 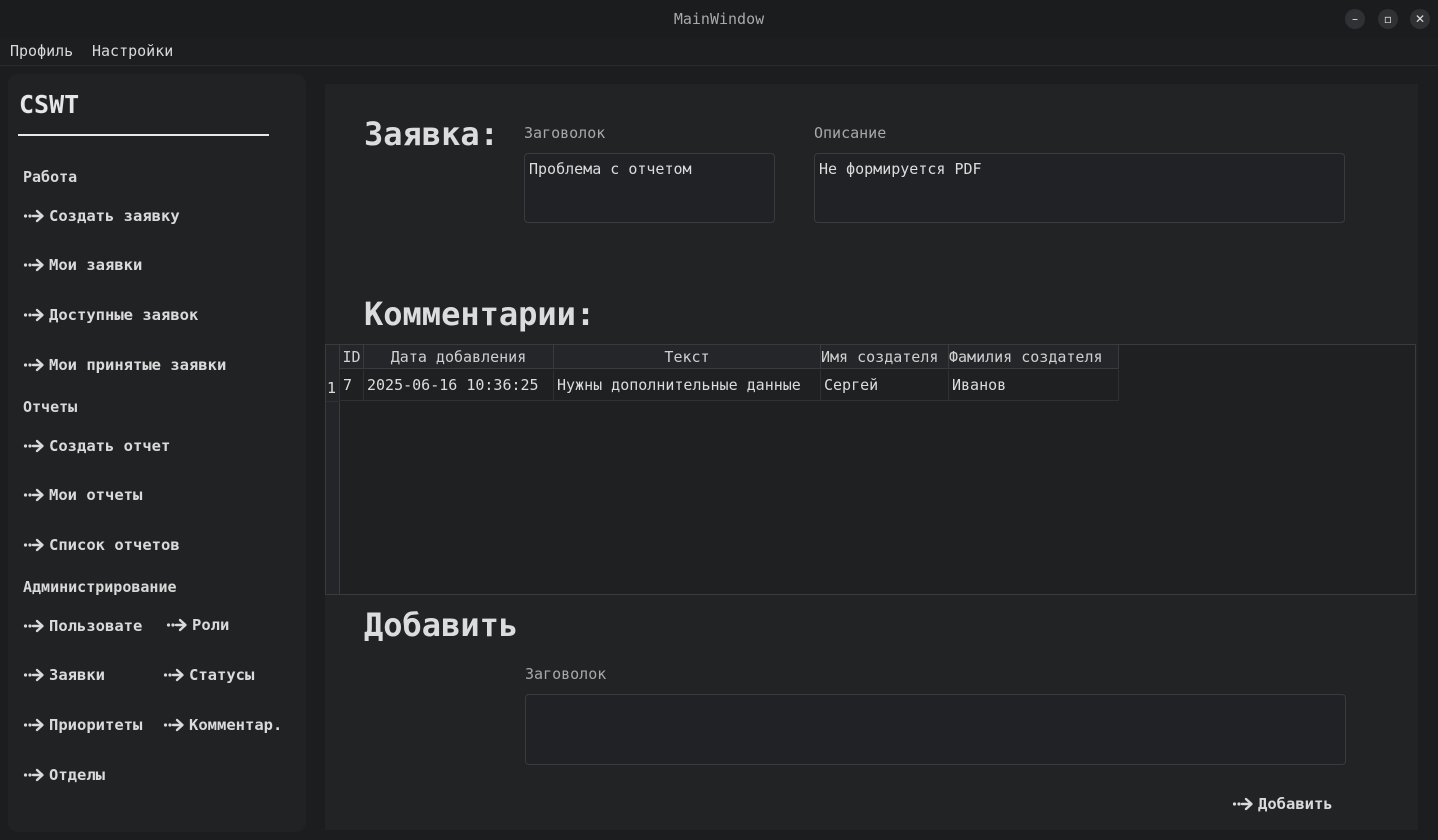 I want to click on nav-label: Мои заявки, so click(x=96, y=265).